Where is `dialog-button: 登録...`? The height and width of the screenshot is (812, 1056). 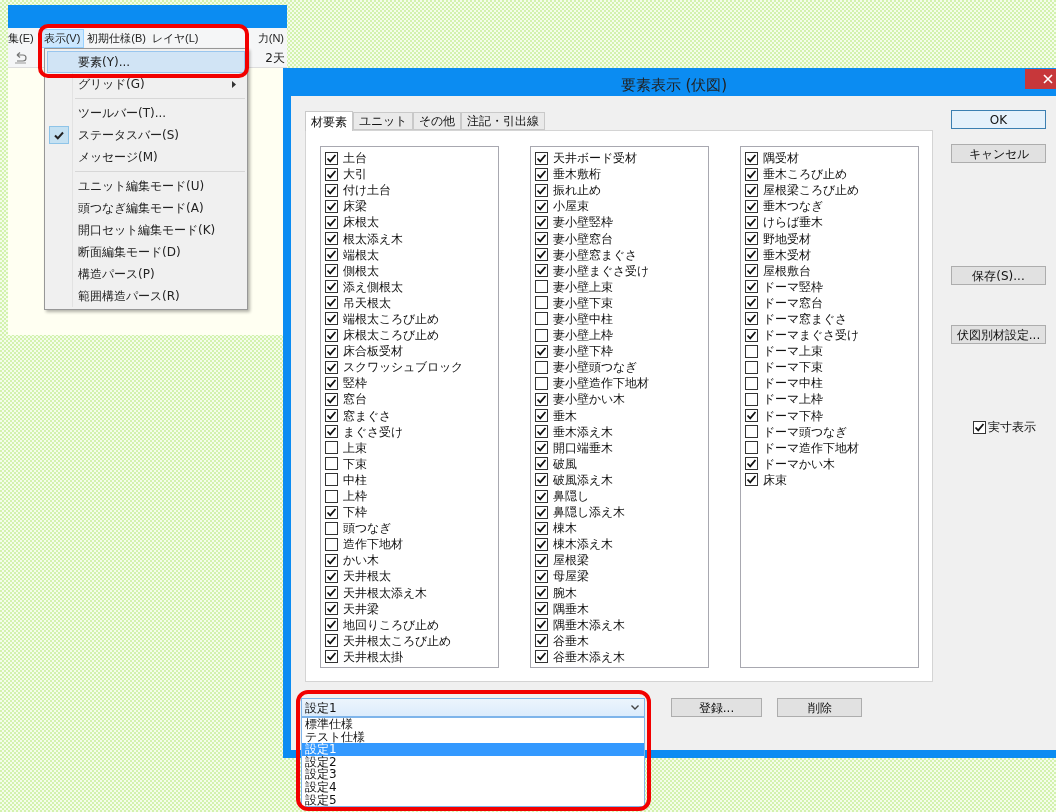 dialog-button: 登録... is located at coordinates (716, 707).